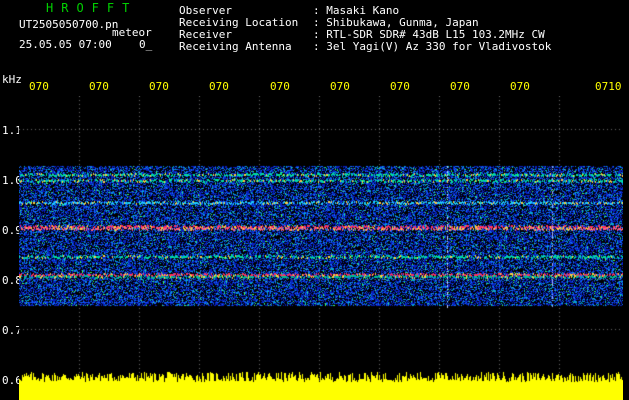 This screenshot has width=629, height=400. Describe the element at coordinates (69, 24) in the screenshot. I see `file-name: UT2505050700.pn` at that location.